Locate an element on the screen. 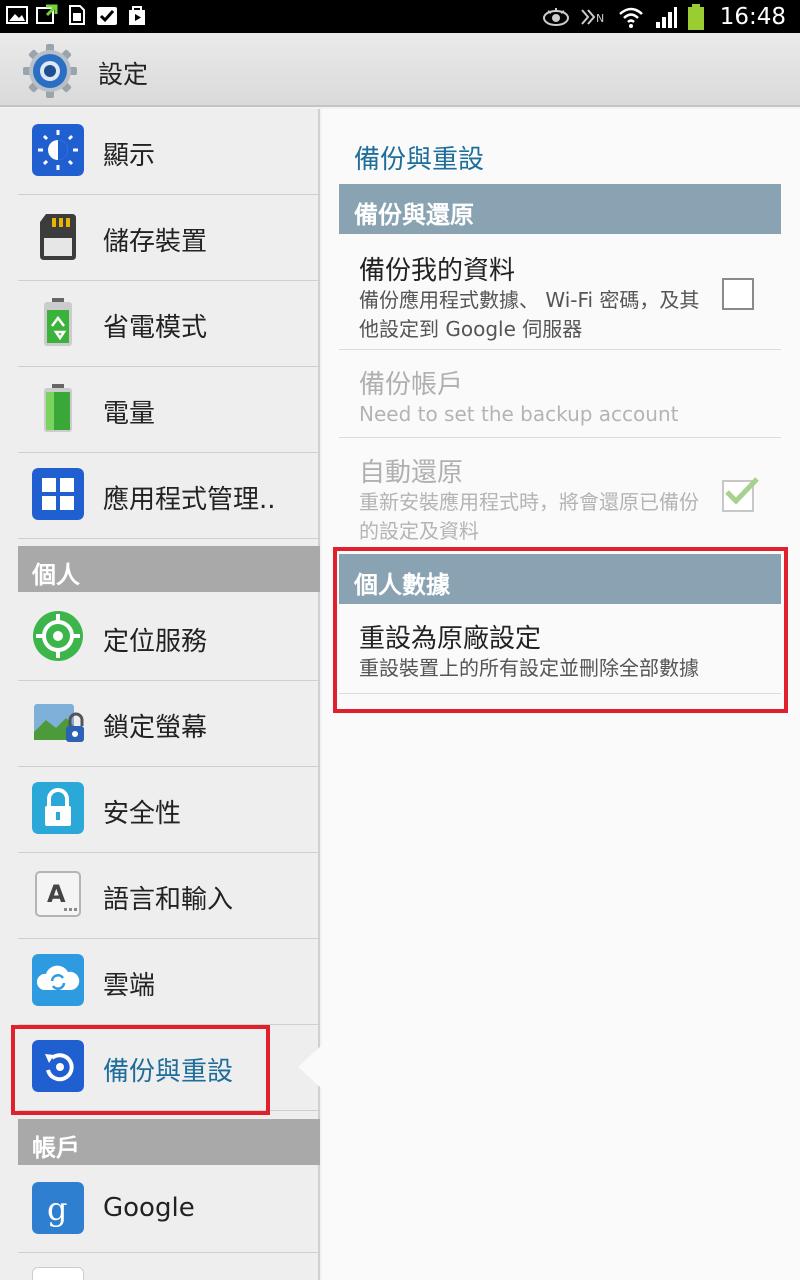 Image resolution: width=800 pixels, height=1280 pixels. play-store-icon is located at coordinates (137, 15).